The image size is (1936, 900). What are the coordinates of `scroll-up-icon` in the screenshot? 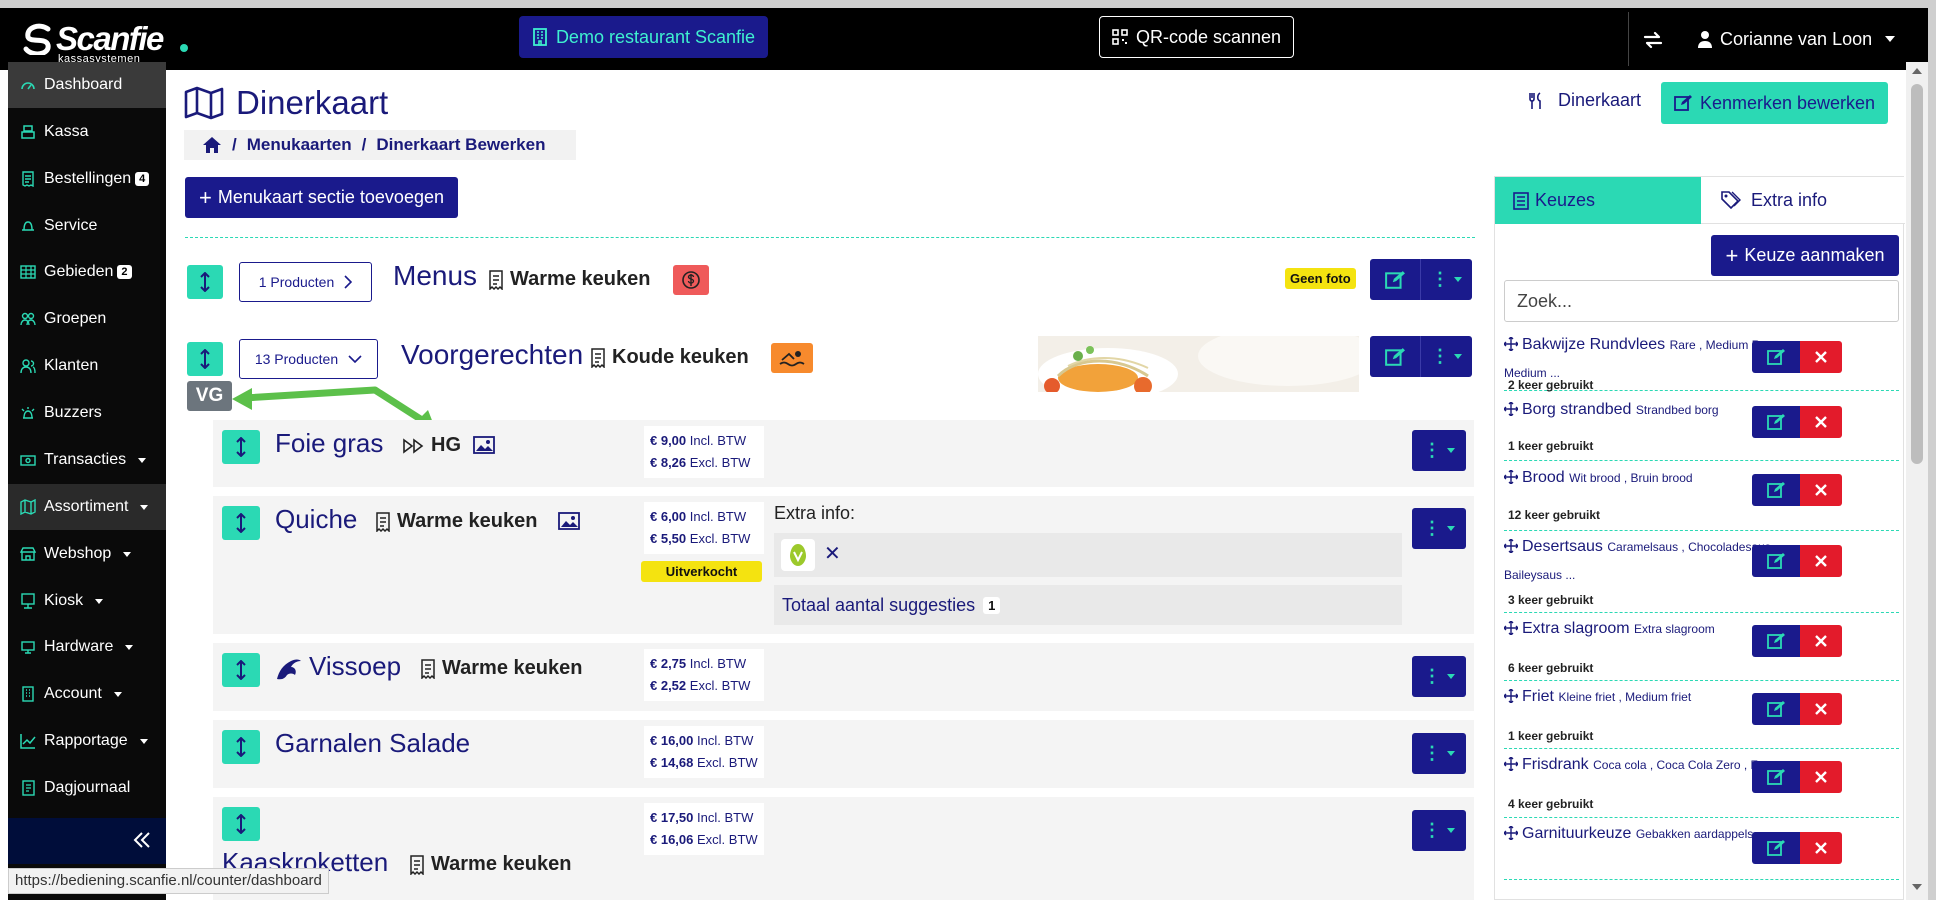 It's located at (1917, 71).